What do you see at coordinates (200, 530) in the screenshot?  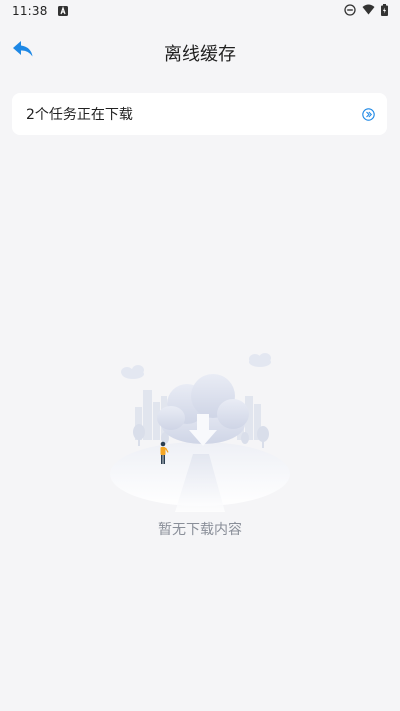 I see `empty-state-message: 暂无下载内容` at bounding box center [200, 530].